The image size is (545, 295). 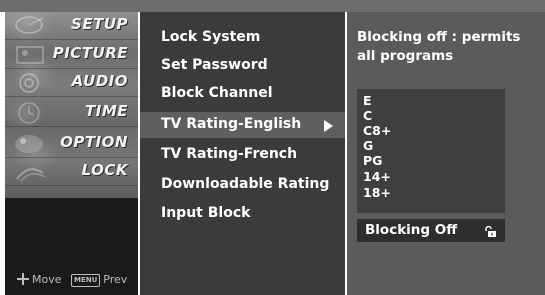 I want to click on detail-description: Blocking off : permits all programs, so click(x=439, y=46).